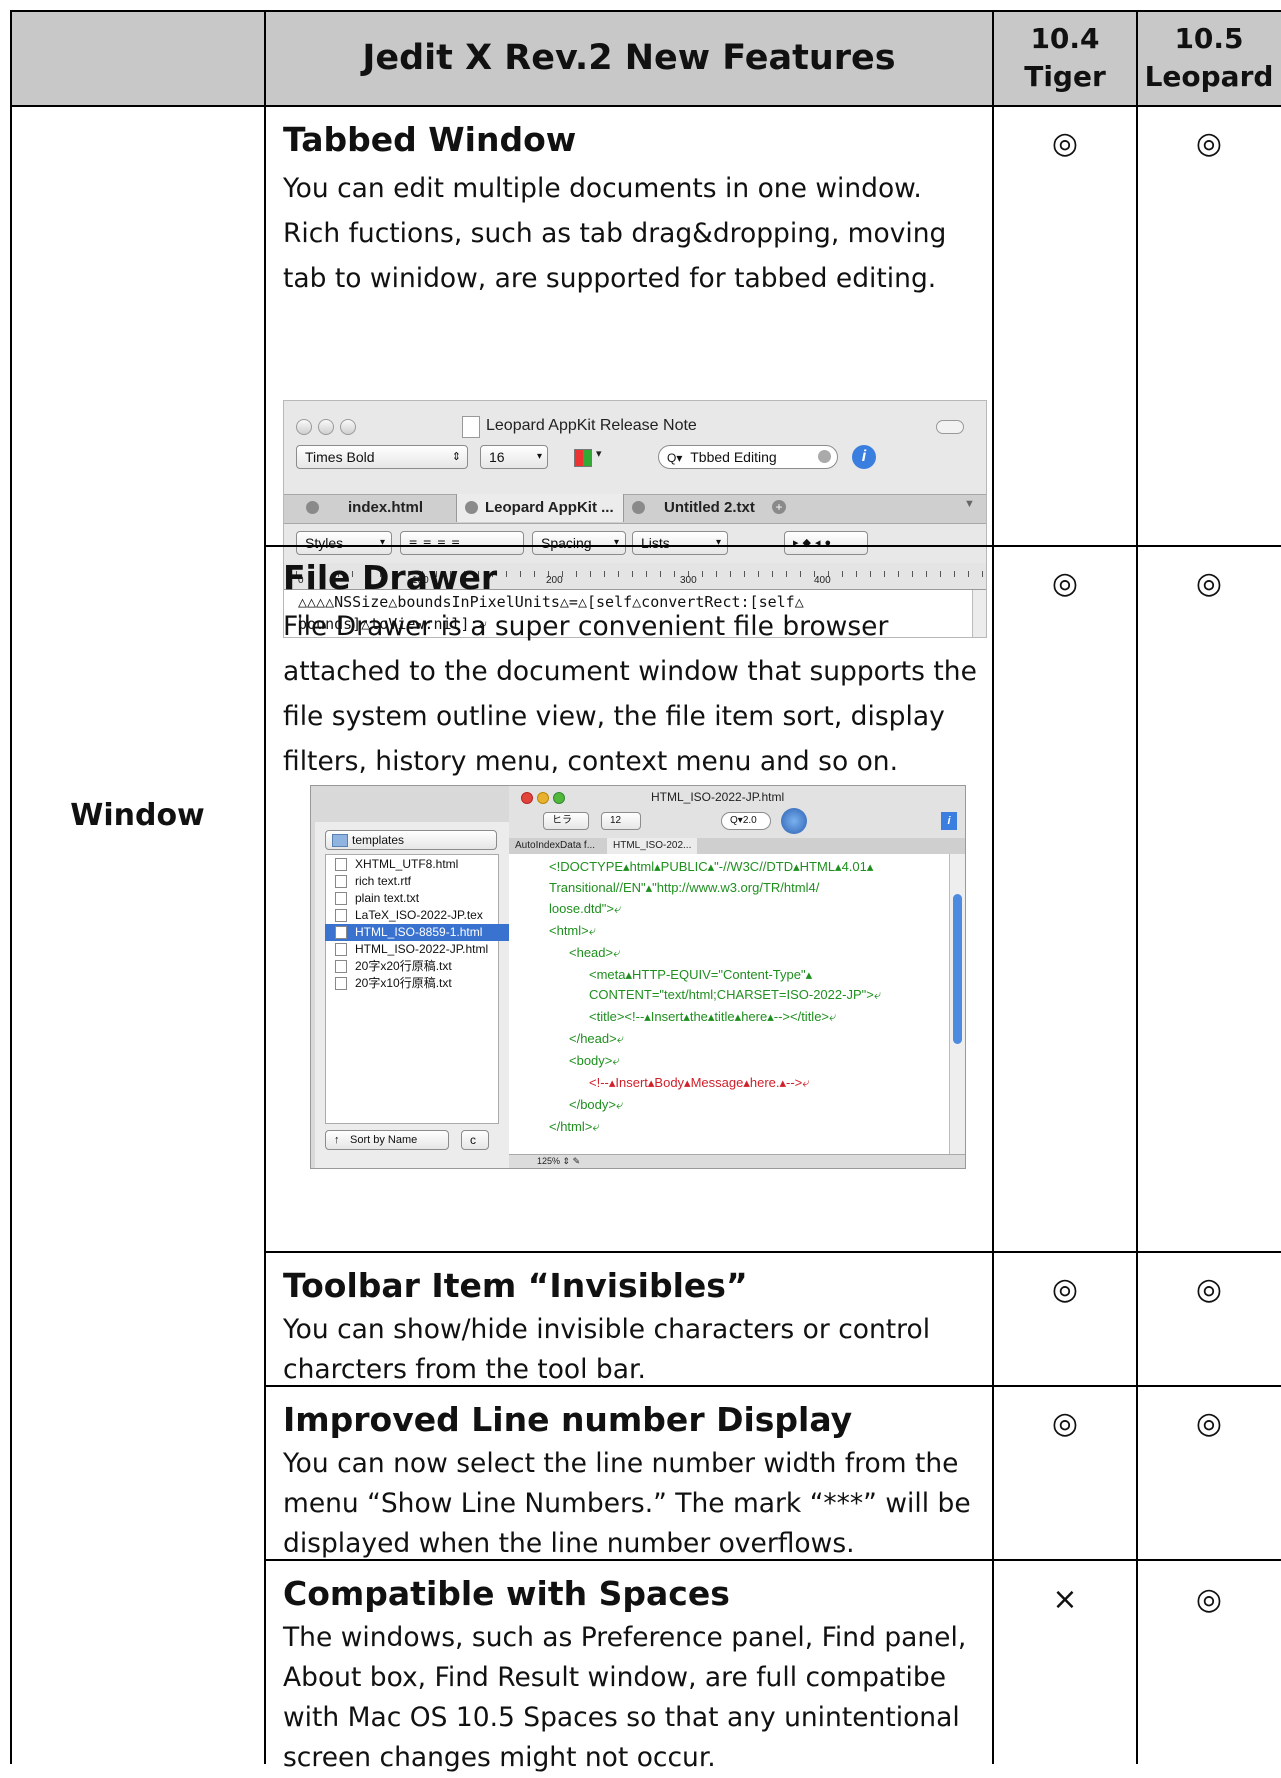  What do you see at coordinates (1209, 76) in the screenshot?
I see `leopard-version-name: Leopard` at bounding box center [1209, 76].